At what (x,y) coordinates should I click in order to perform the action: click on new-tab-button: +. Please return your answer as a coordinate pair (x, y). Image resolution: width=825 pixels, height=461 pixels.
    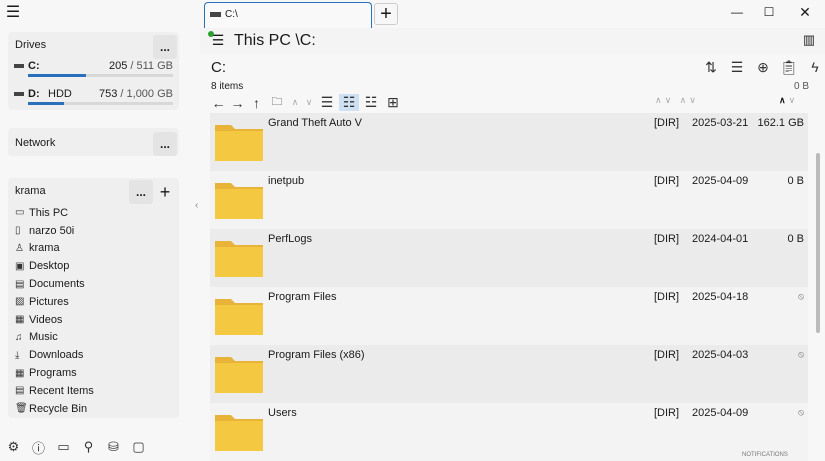
    Looking at the image, I should click on (386, 14).